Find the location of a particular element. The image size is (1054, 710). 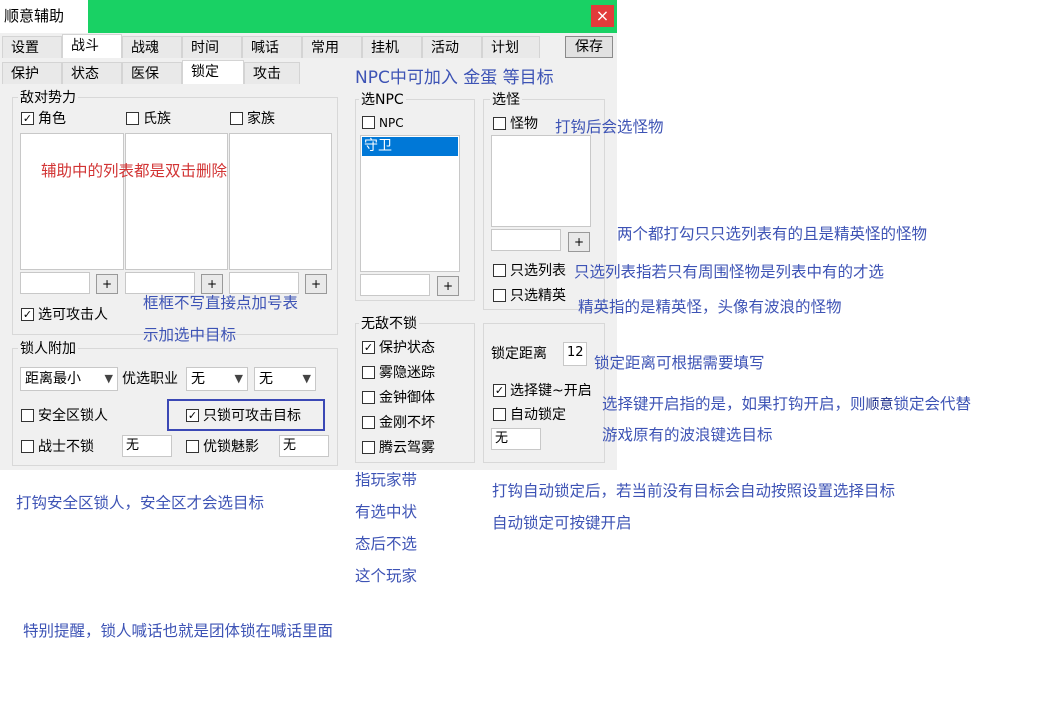

family-checkbox is located at coordinates (236, 118).